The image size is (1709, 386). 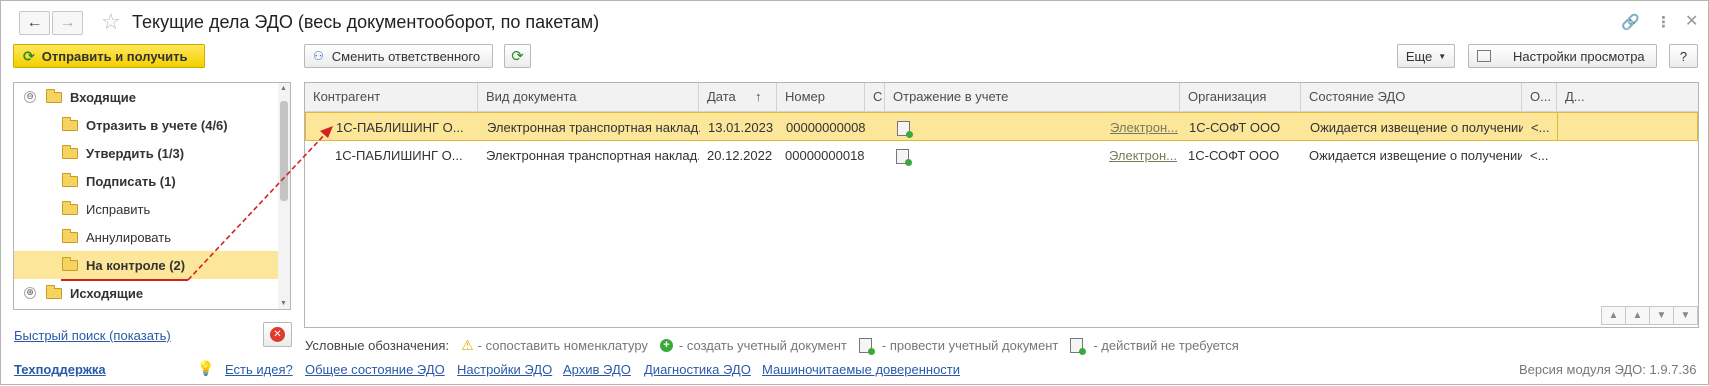 I want to click on annotation-overlay, so click(x=197, y=203).